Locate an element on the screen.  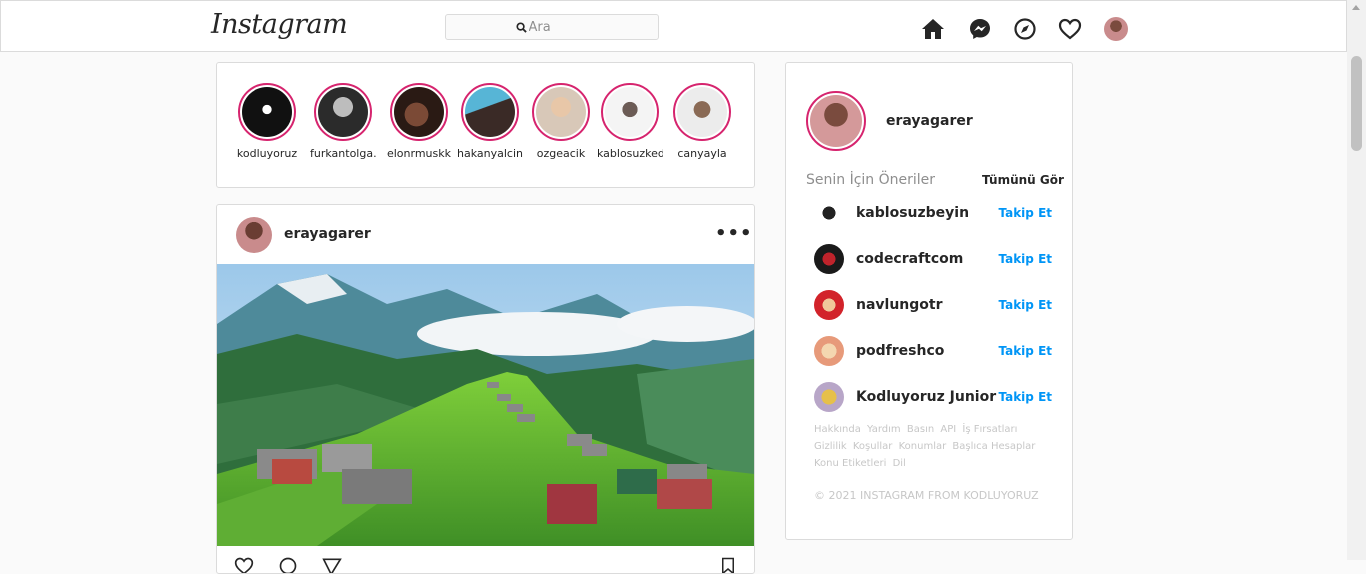
footer-link: Konu Etiketleri is located at coordinates (850, 463).